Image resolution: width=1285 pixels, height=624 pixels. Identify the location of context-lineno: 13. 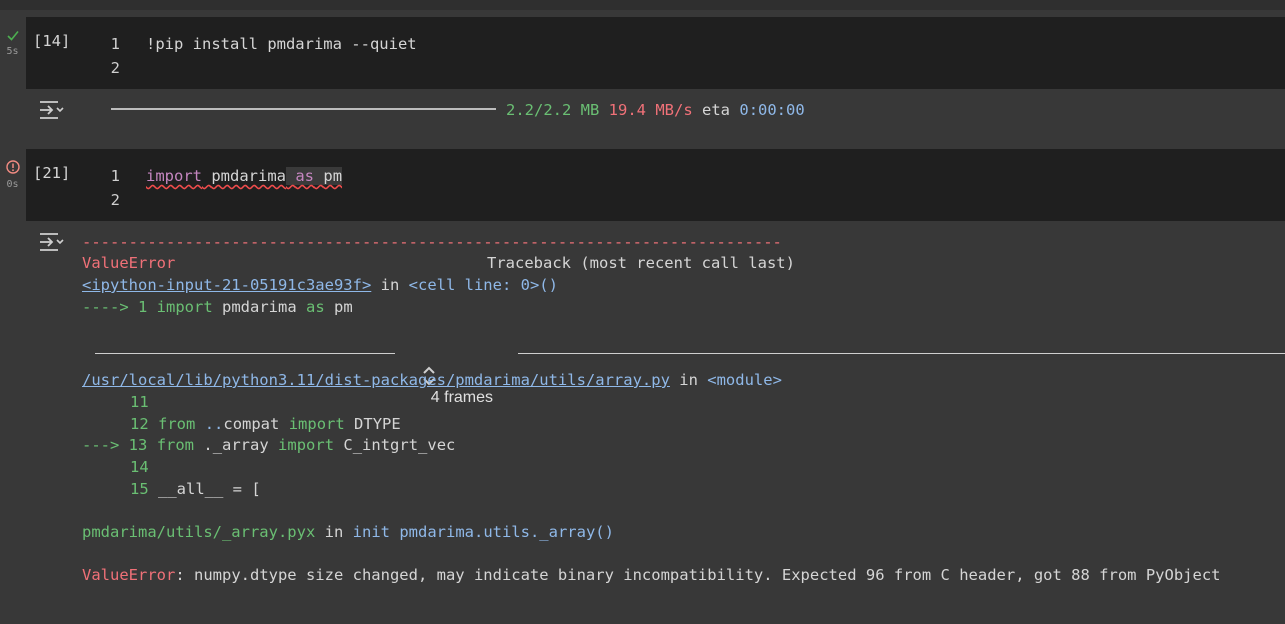
(138, 445).